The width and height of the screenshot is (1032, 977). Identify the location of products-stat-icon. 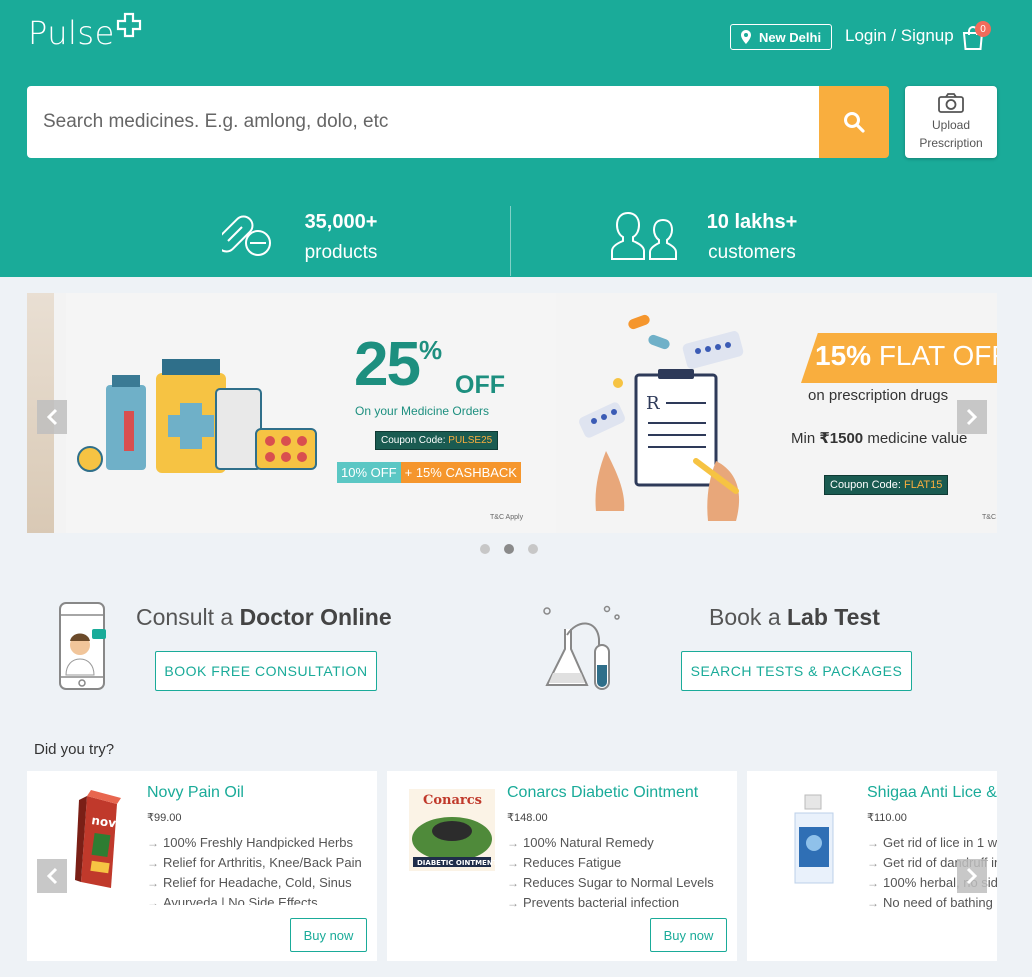
(245, 234).